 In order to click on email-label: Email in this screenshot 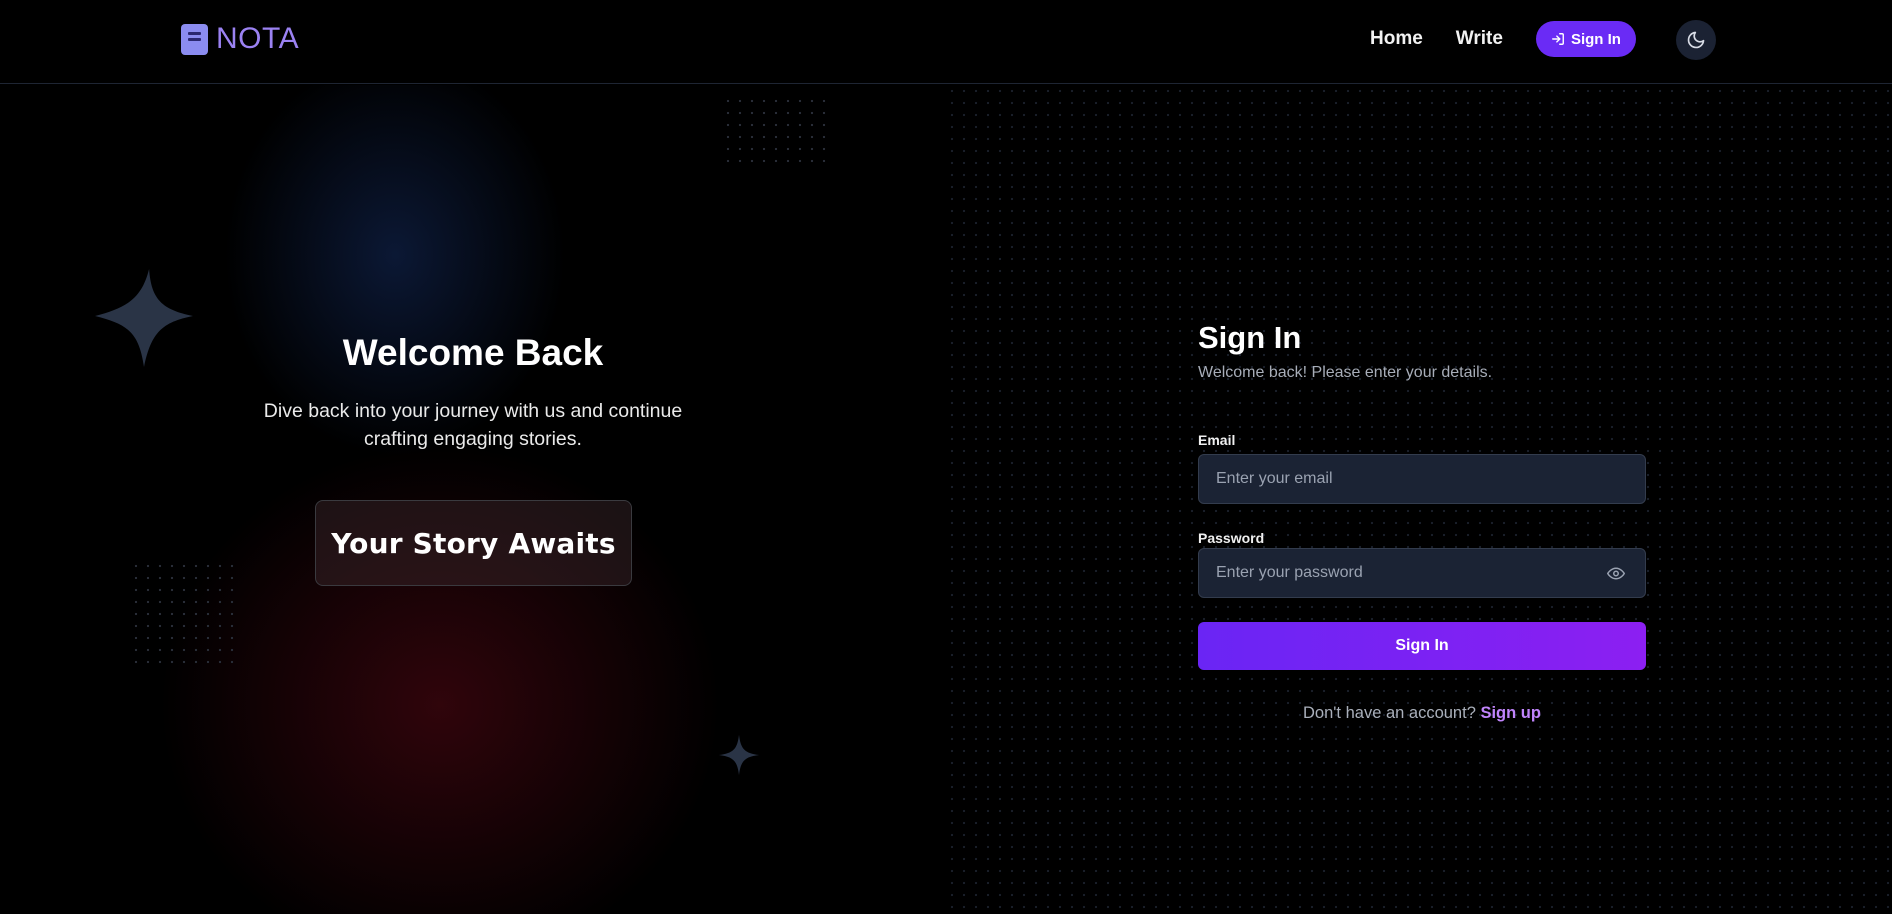, I will do `click(1217, 440)`.